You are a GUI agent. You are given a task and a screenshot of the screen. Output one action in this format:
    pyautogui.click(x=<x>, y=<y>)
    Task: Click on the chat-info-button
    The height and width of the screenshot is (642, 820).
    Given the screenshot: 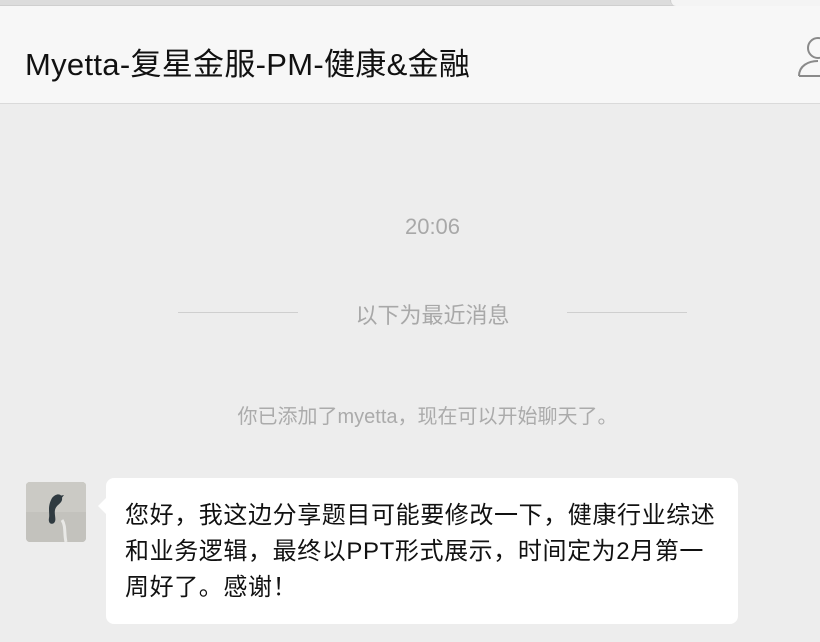 What is the action you would take?
    pyautogui.click(x=808, y=57)
    